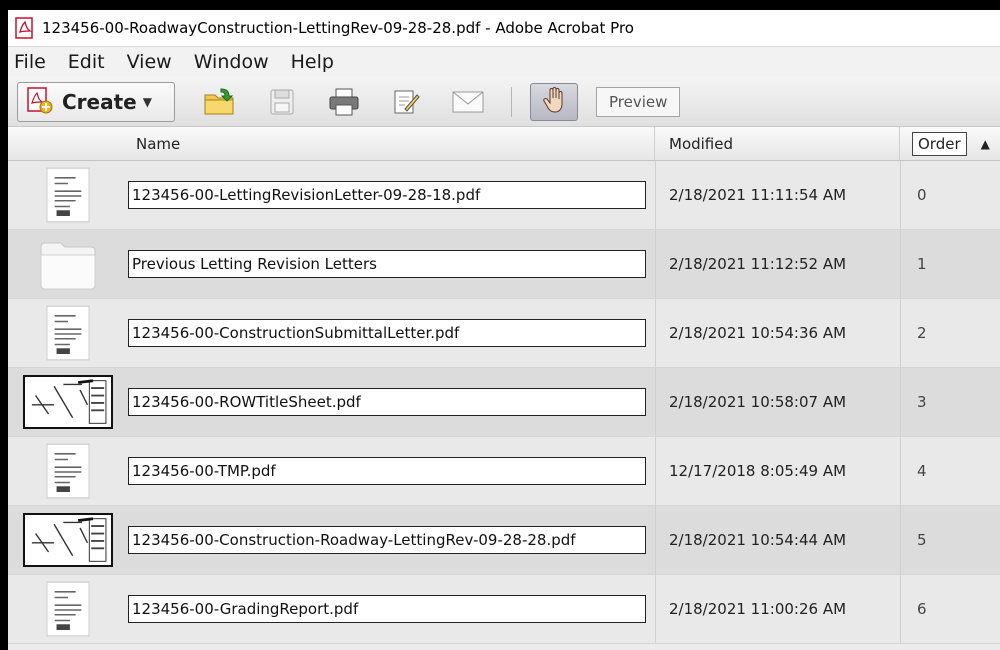  What do you see at coordinates (99, 101) in the screenshot?
I see `create-label: Create` at bounding box center [99, 101].